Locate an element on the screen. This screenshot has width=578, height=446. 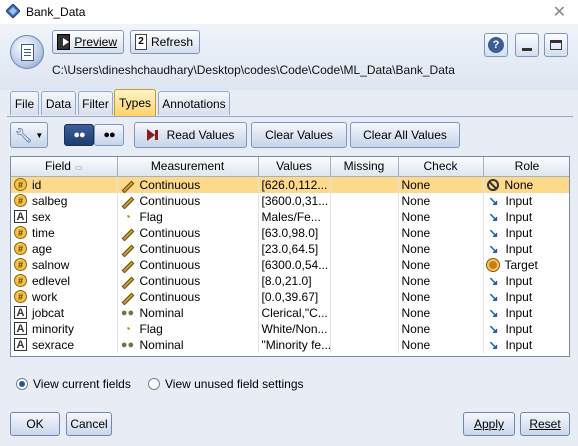
table-row: Asex ◔ Flag Males/Fe... None ↘ Input is located at coordinates (290, 216).